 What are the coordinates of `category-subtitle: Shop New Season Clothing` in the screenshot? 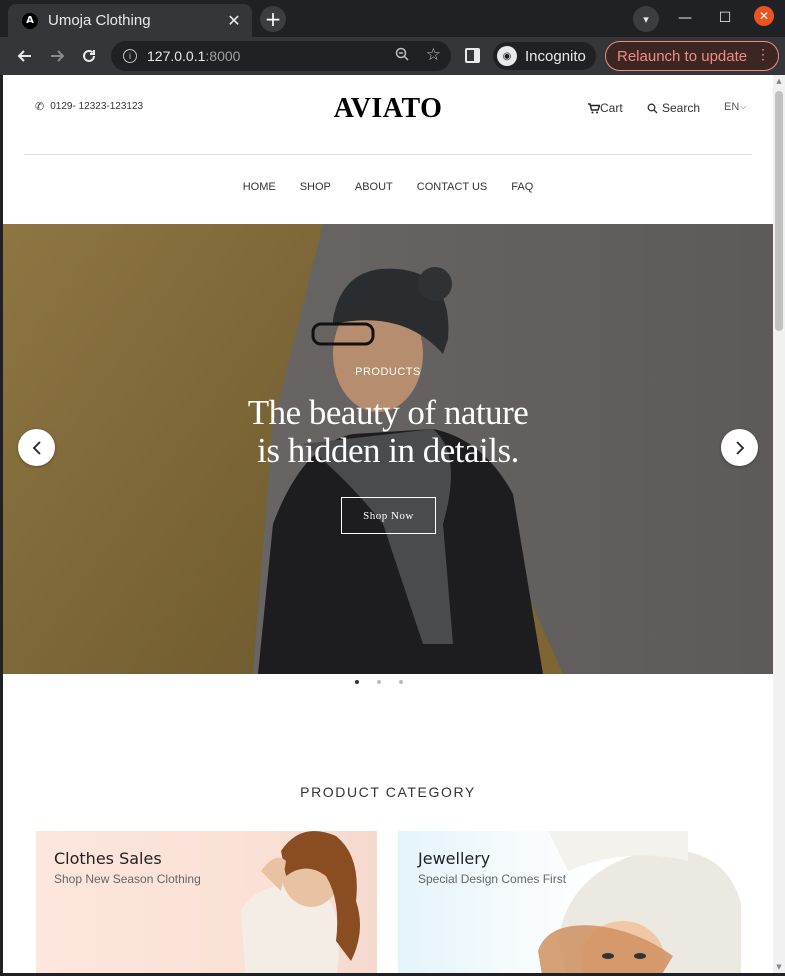 It's located at (127, 879).